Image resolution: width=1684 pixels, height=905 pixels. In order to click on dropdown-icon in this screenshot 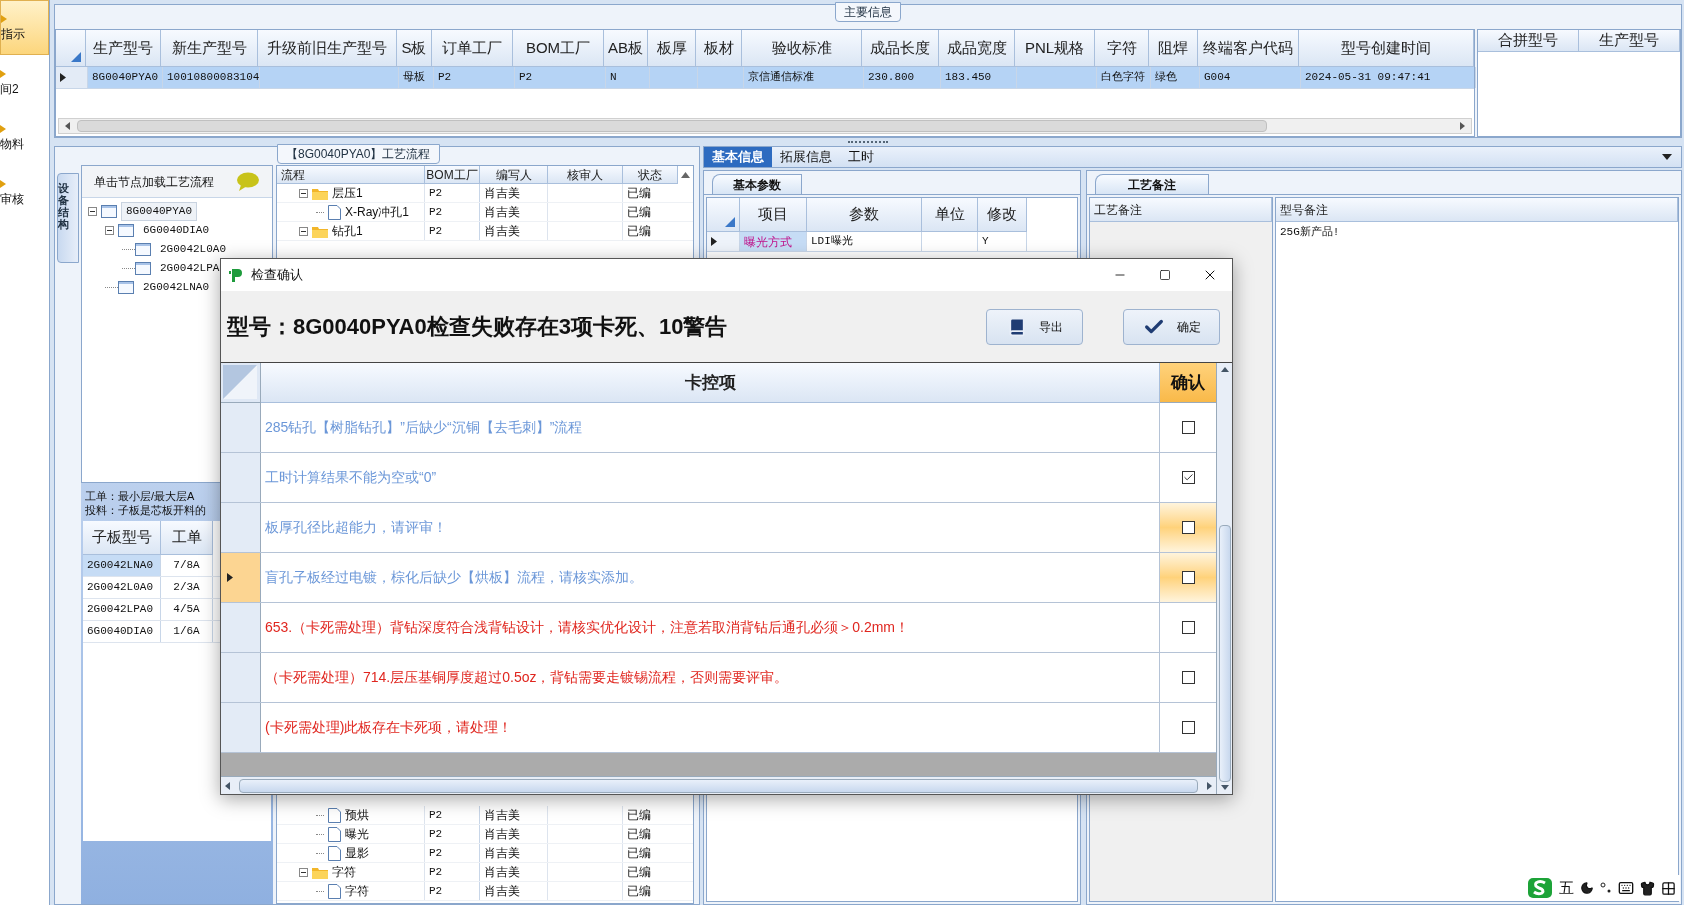, I will do `click(1667, 157)`.